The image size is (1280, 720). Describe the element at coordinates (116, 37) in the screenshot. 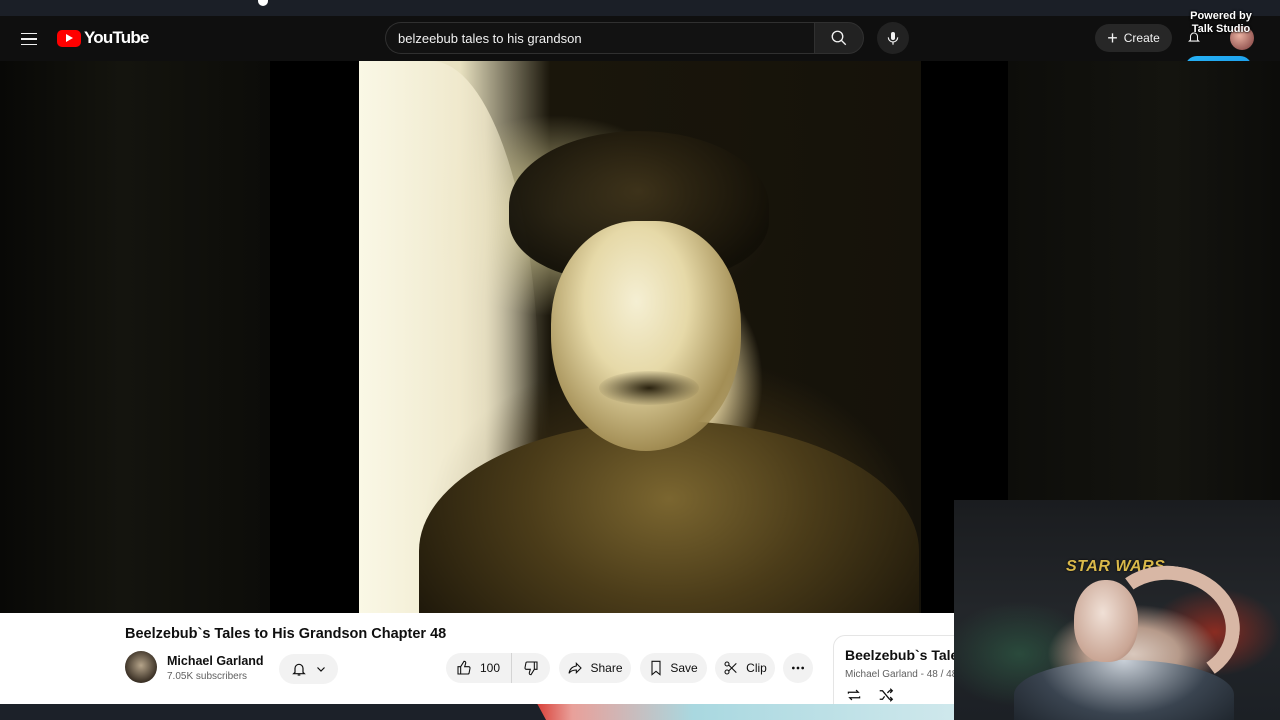

I see `logo-text: YouTube` at that location.